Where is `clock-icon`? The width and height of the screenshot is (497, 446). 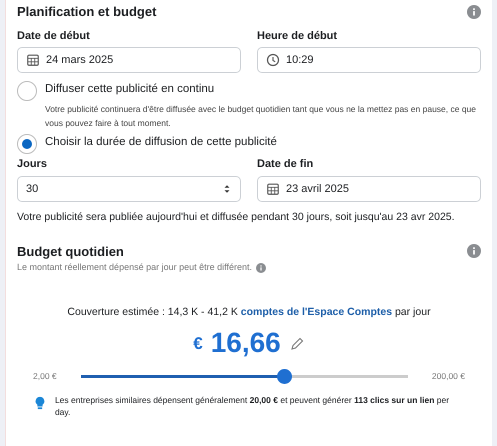
clock-icon is located at coordinates (273, 60).